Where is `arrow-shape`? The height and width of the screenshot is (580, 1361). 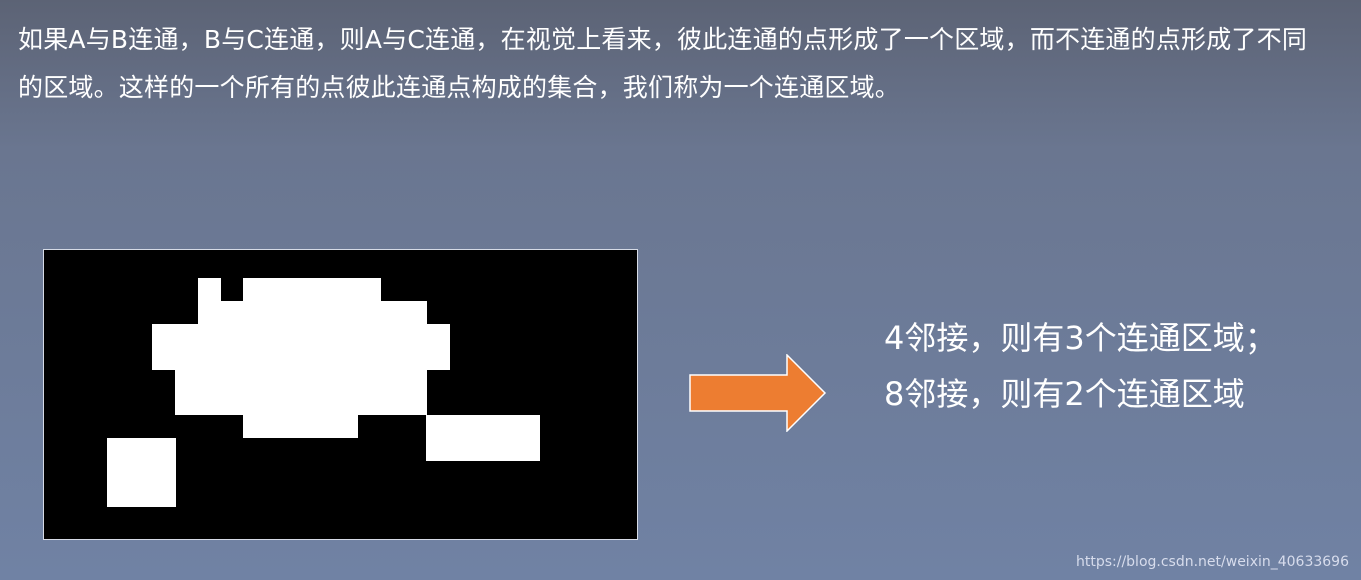 arrow-shape is located at coordinates (758, 393).